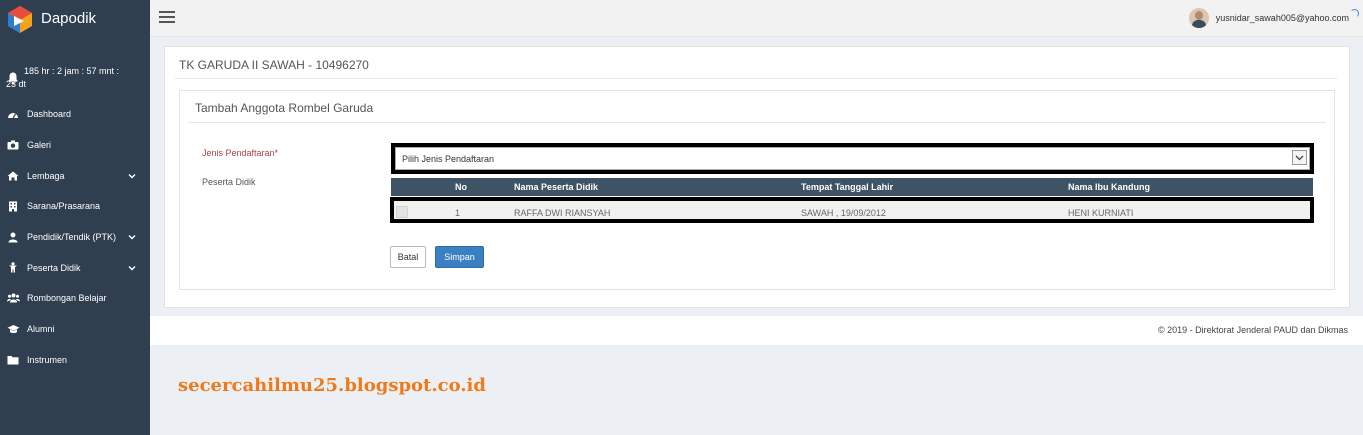  I want to click on users-icon, so click(13, 298).